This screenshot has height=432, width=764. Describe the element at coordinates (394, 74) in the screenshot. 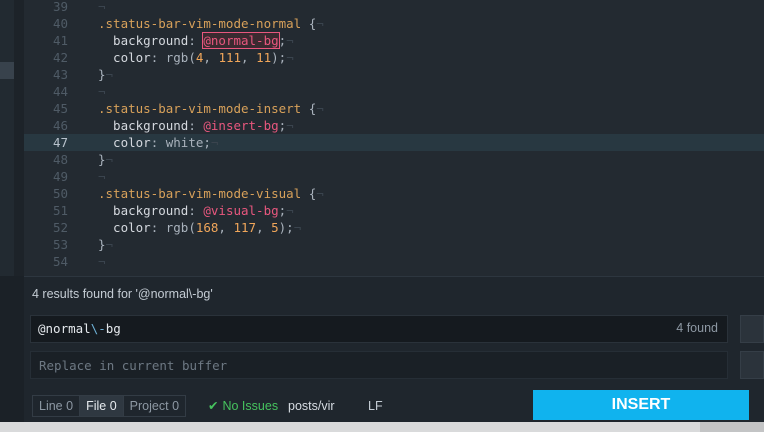

I see `code-line: 43}¬` at that location.